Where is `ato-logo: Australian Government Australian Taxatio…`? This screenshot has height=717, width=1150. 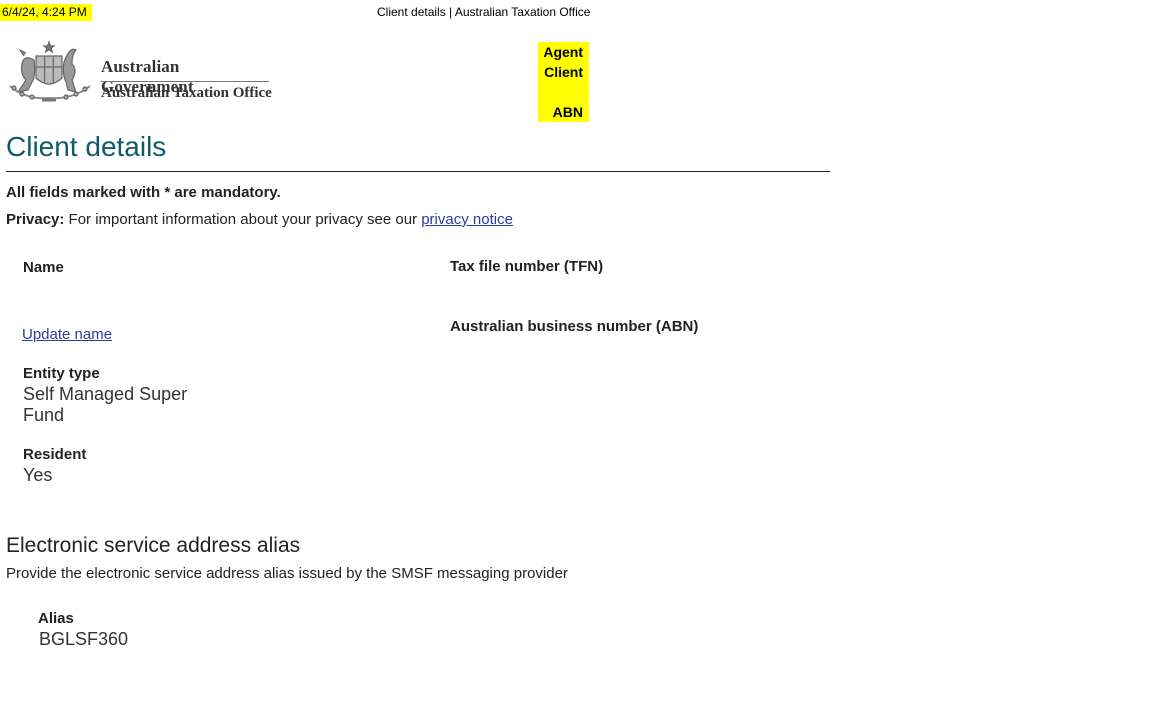 ato-logo: Australian Government Australian Taxatio… is located at coordinates (141, 73).